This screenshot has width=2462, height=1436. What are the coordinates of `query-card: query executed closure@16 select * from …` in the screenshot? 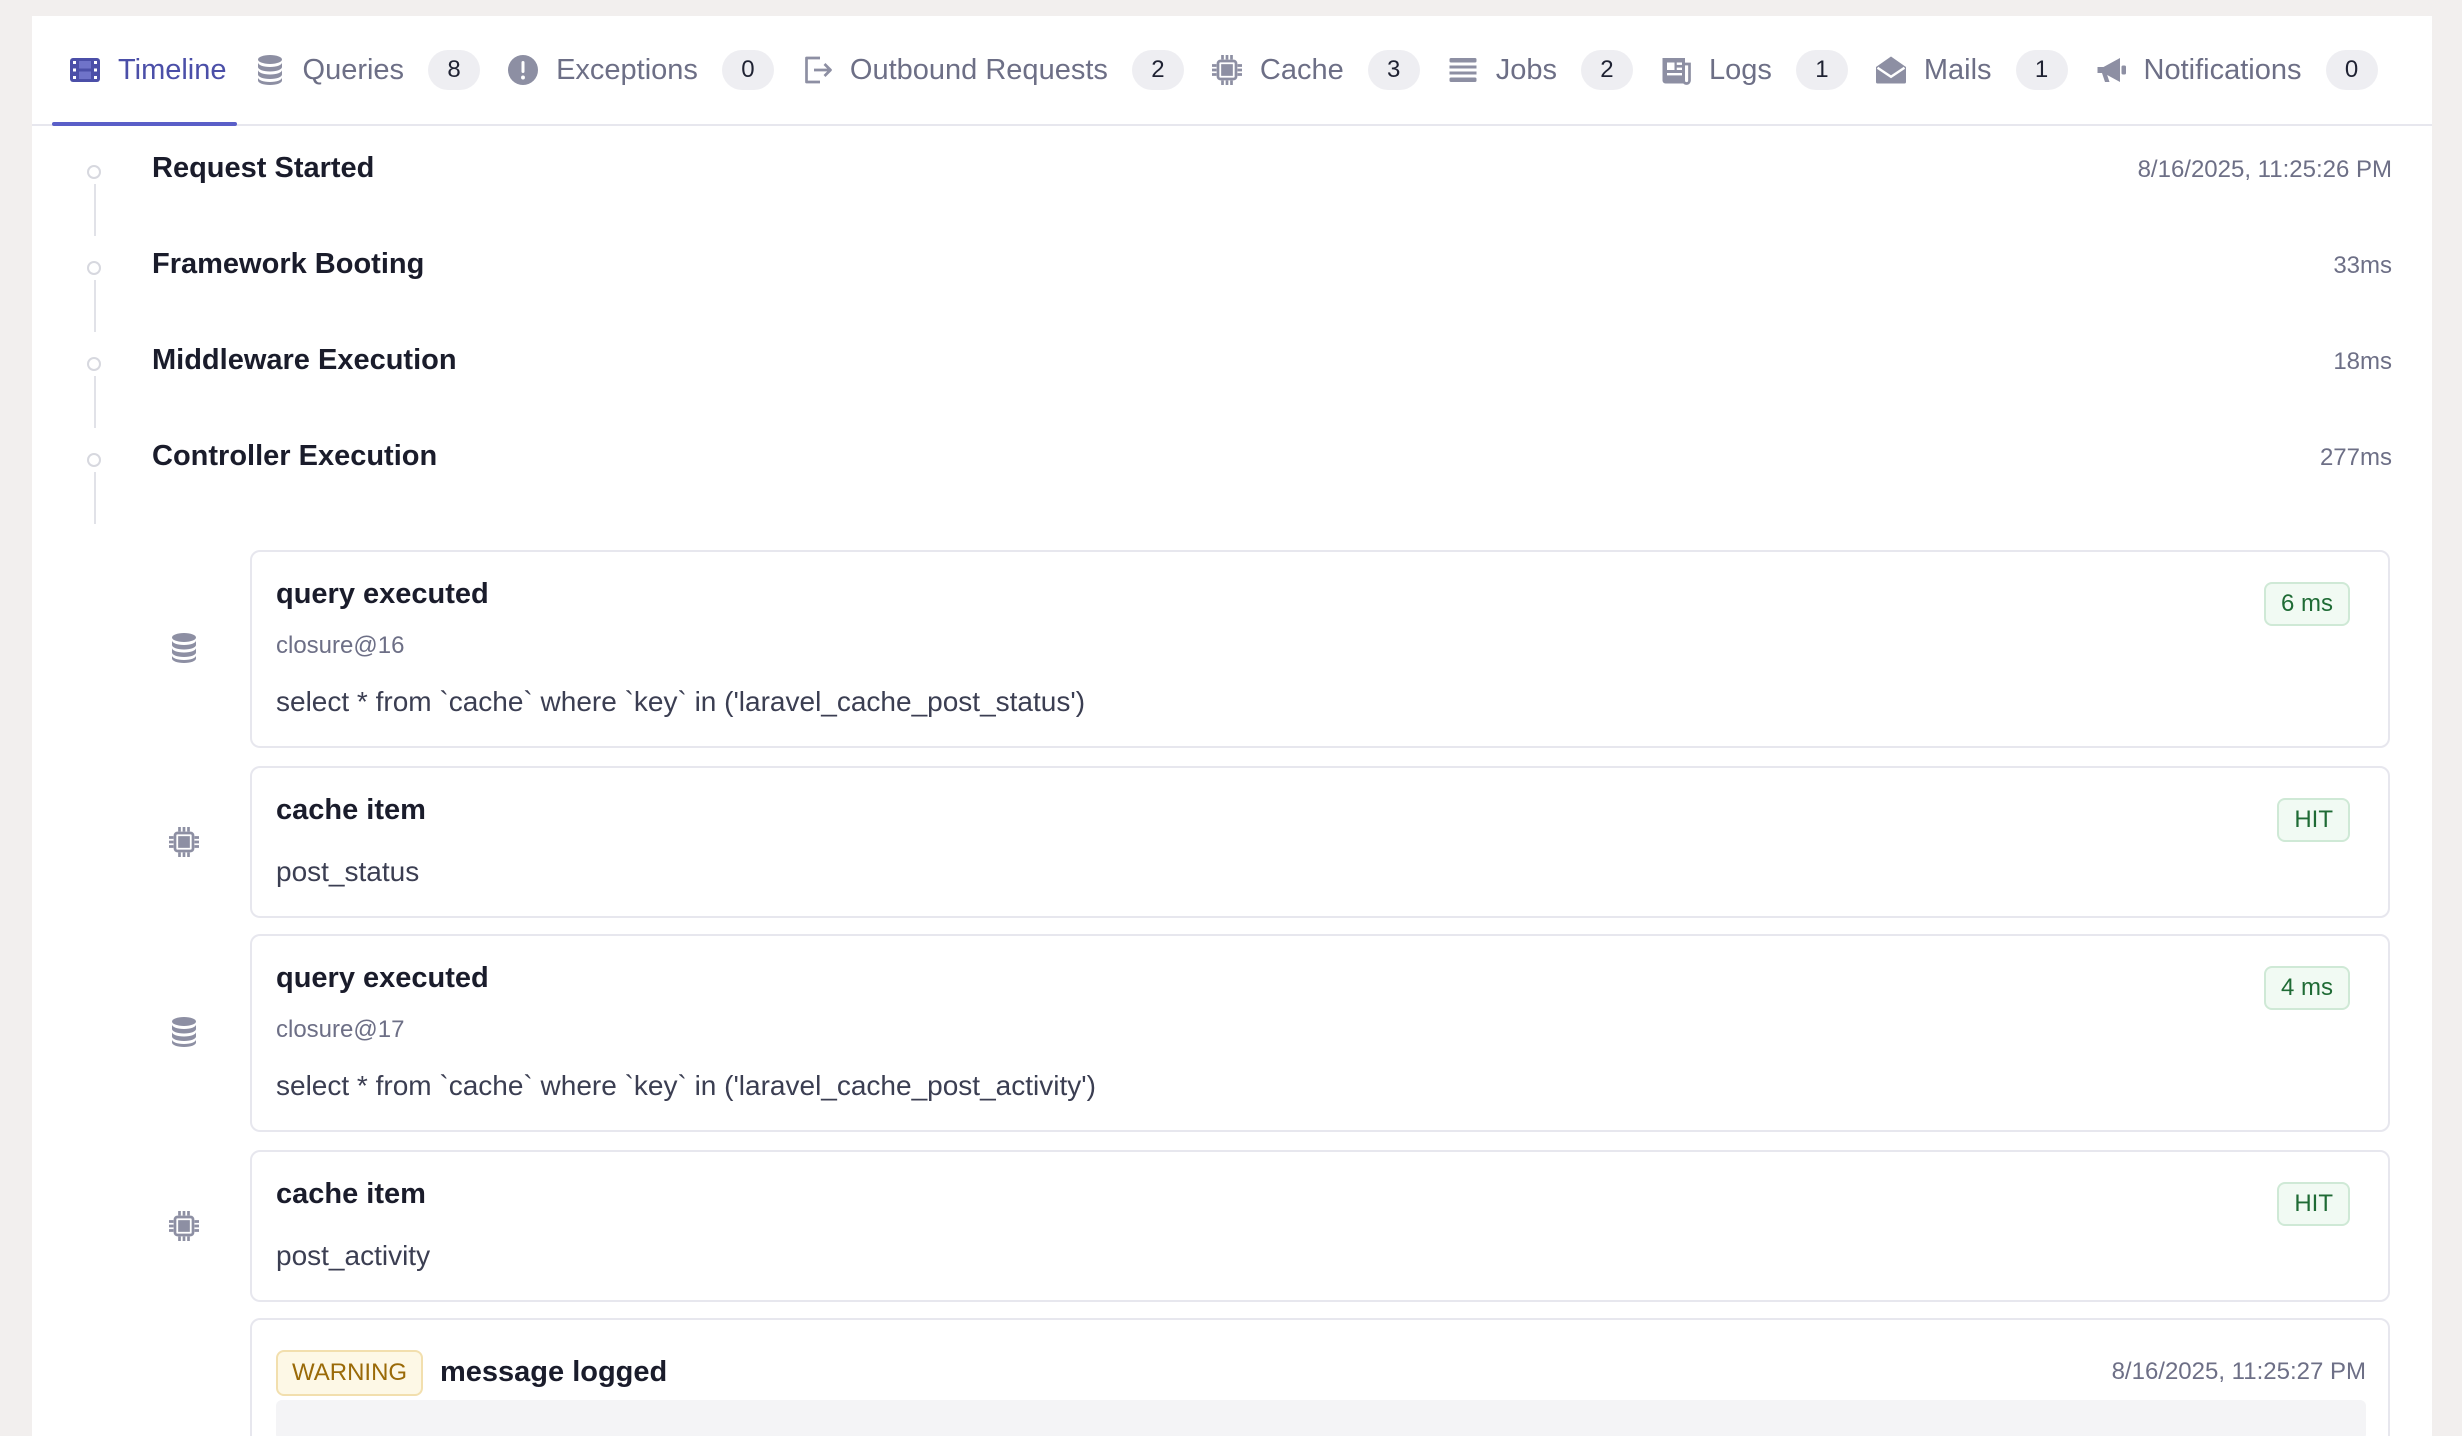 It's located at (1320, 649).